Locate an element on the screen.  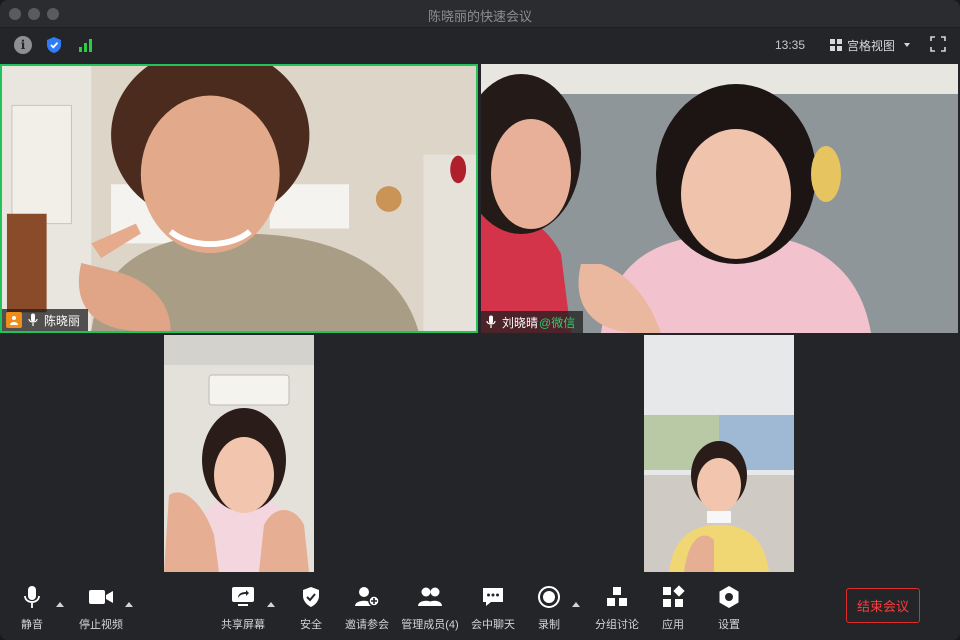
meeting-info-bar: i 13:35 宫格视图 is located at coordinates (480, 45).